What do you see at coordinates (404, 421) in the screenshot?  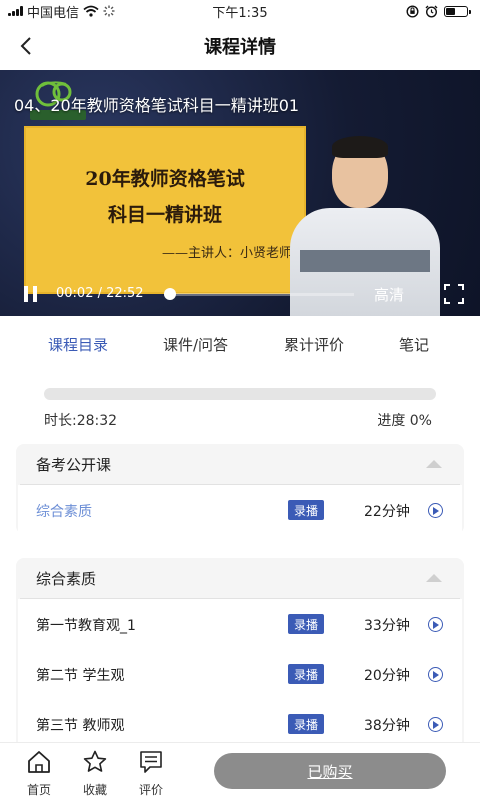 I see `progress-label: 进度 0%` at bounding box center [404, 421].